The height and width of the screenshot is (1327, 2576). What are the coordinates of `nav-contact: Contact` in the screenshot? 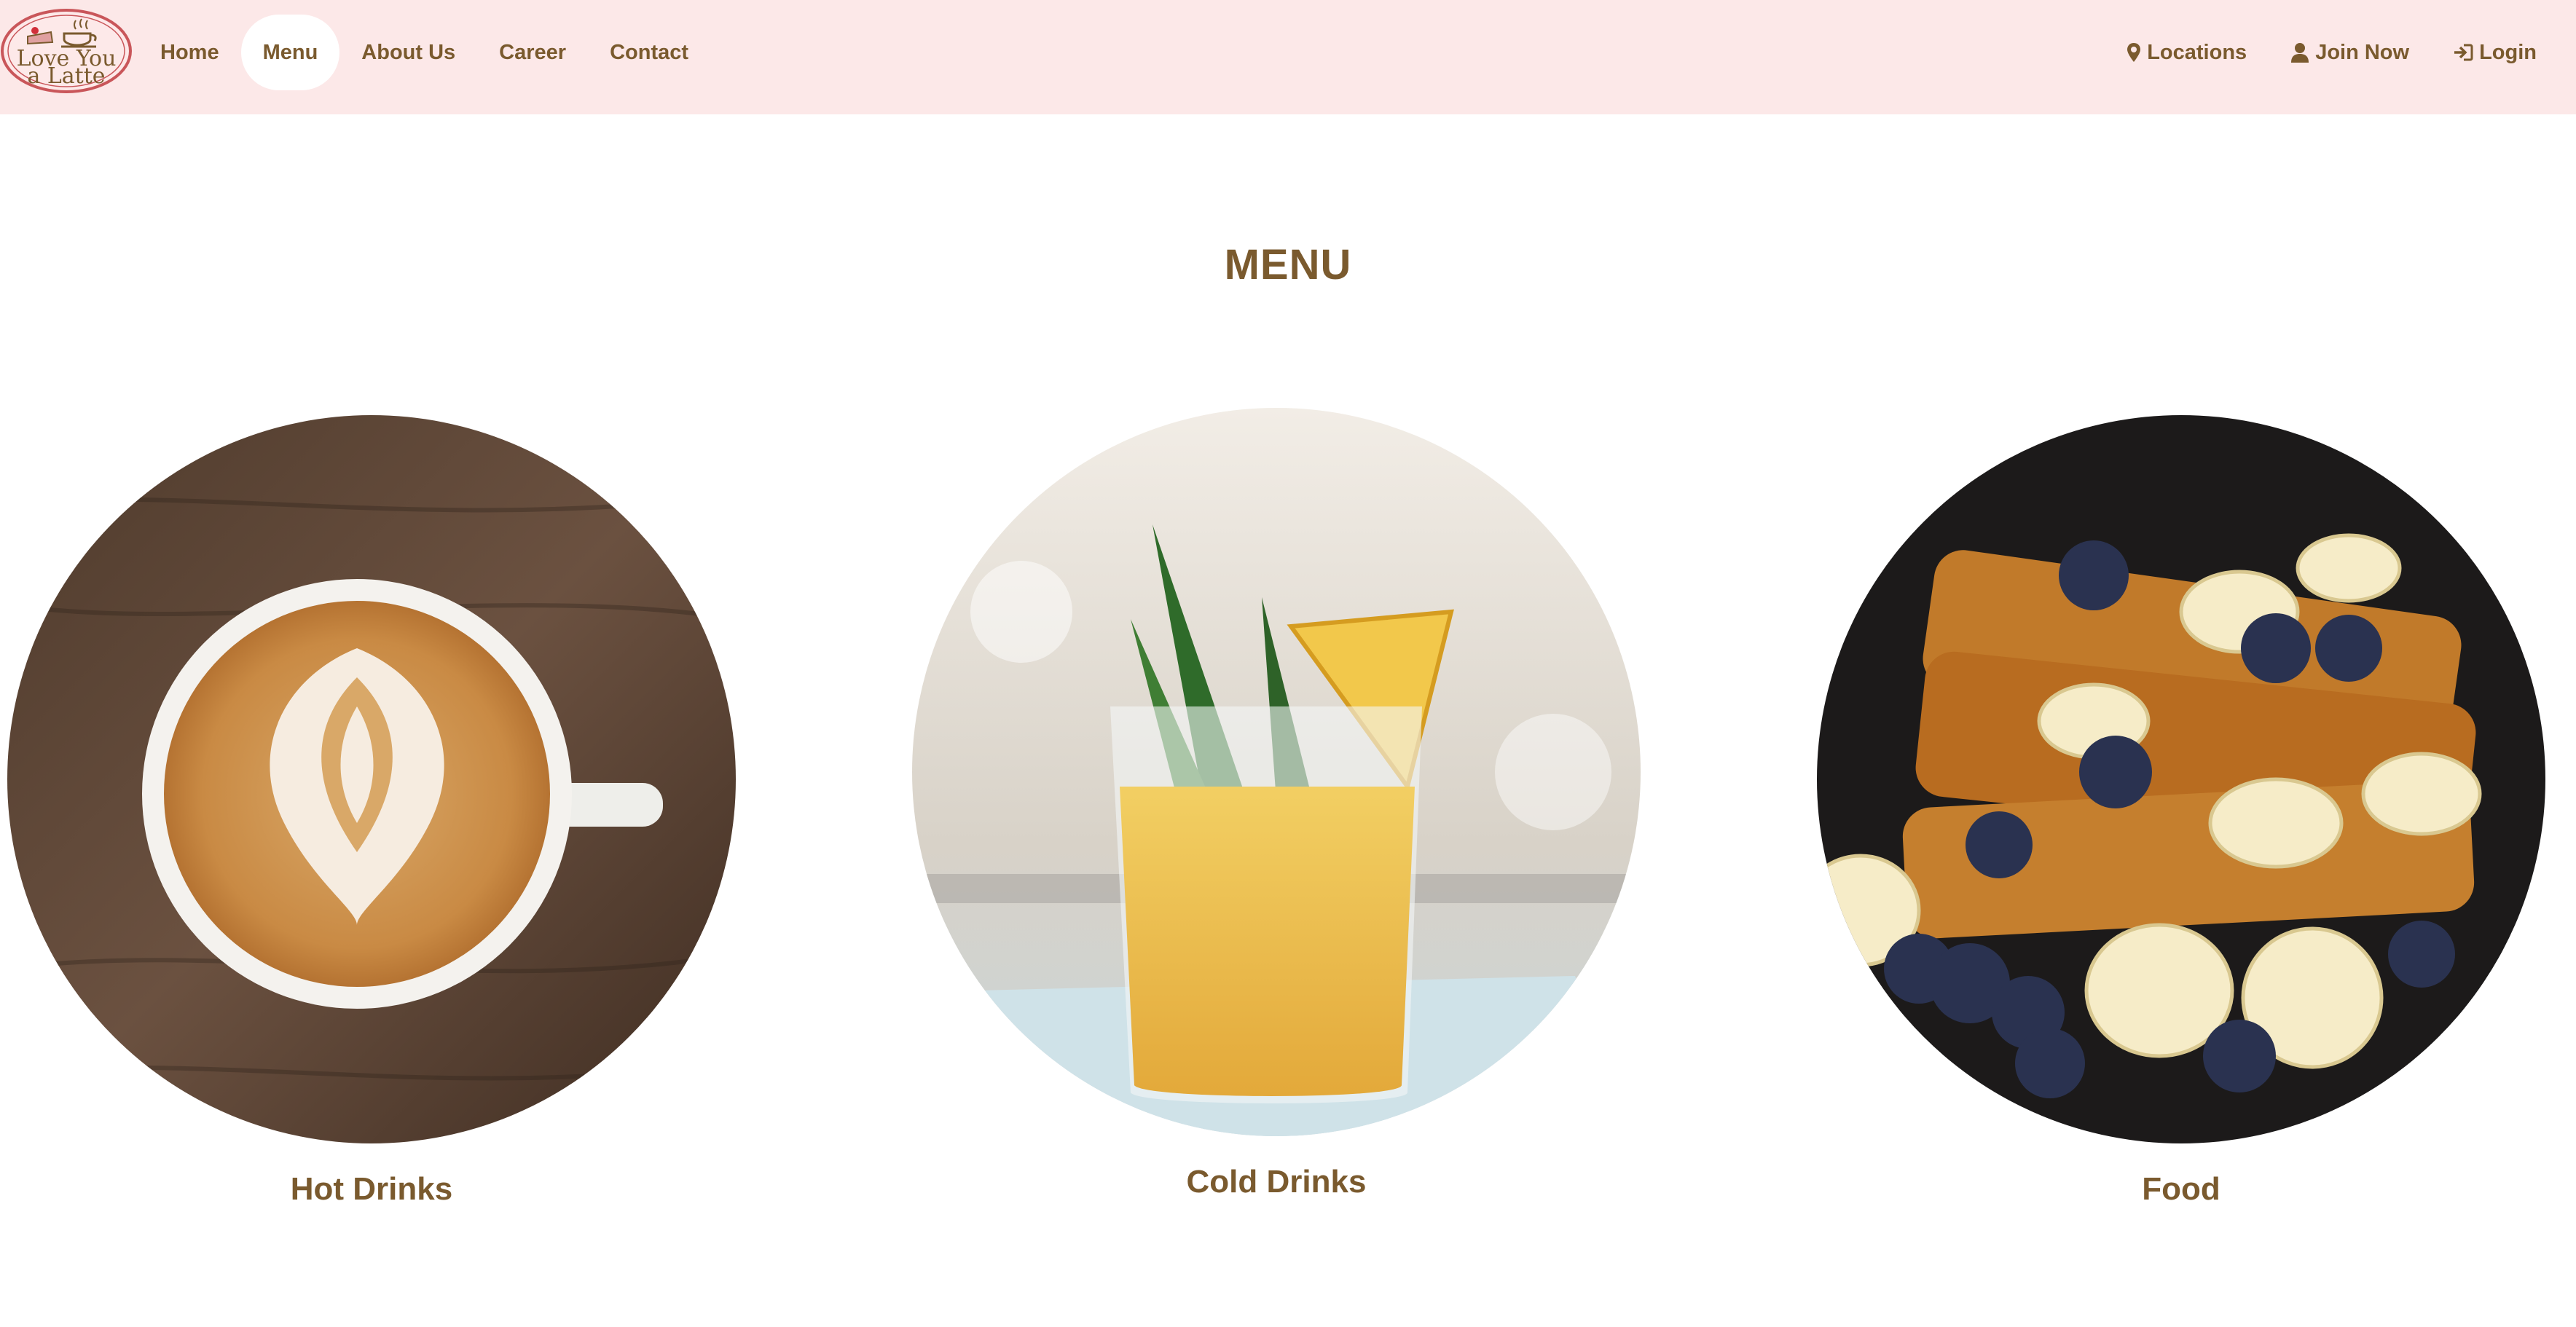 It's located at (649, 52).